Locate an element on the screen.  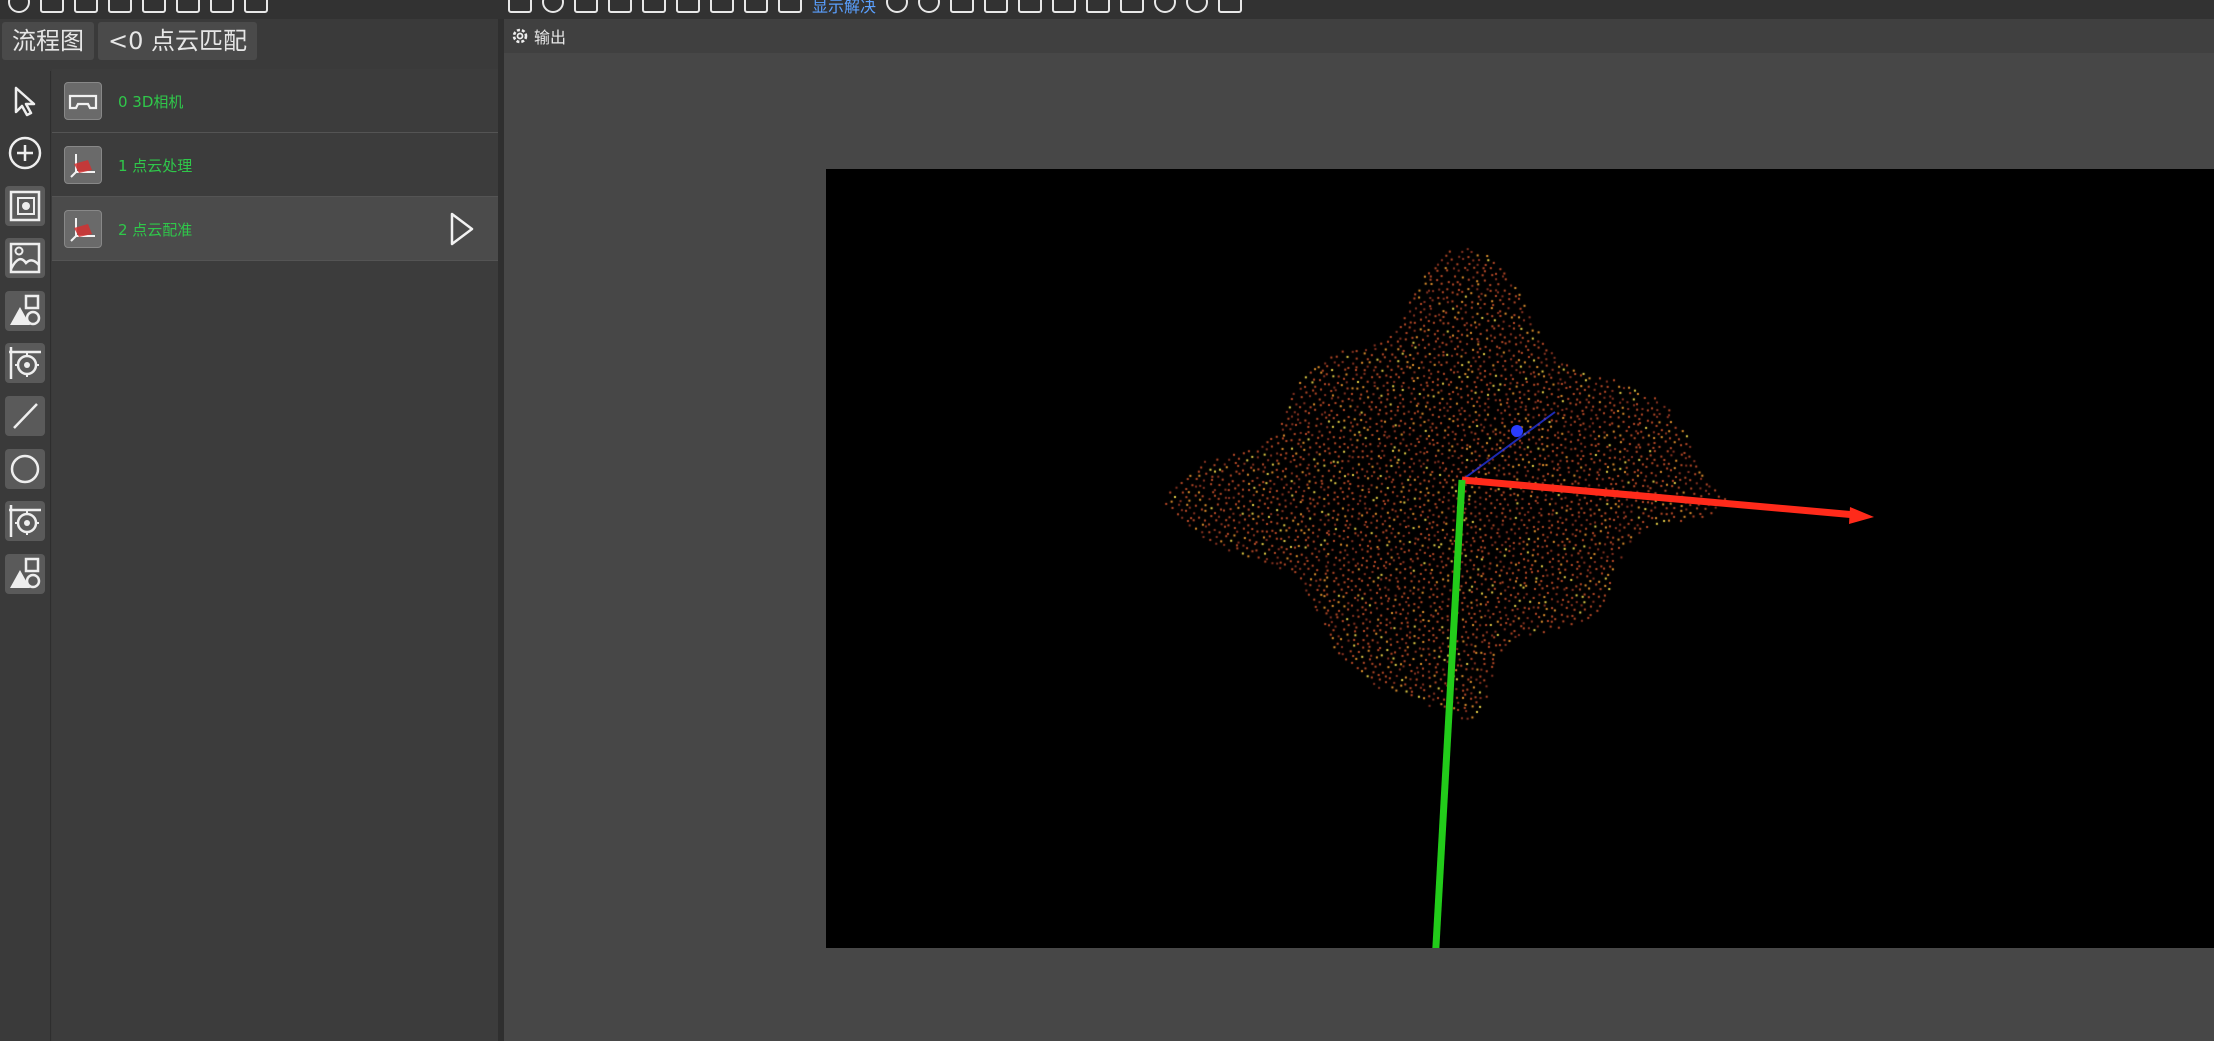
node-item-point-cloud-registration: 2 点云配准 is located at coordinates (275, 229).